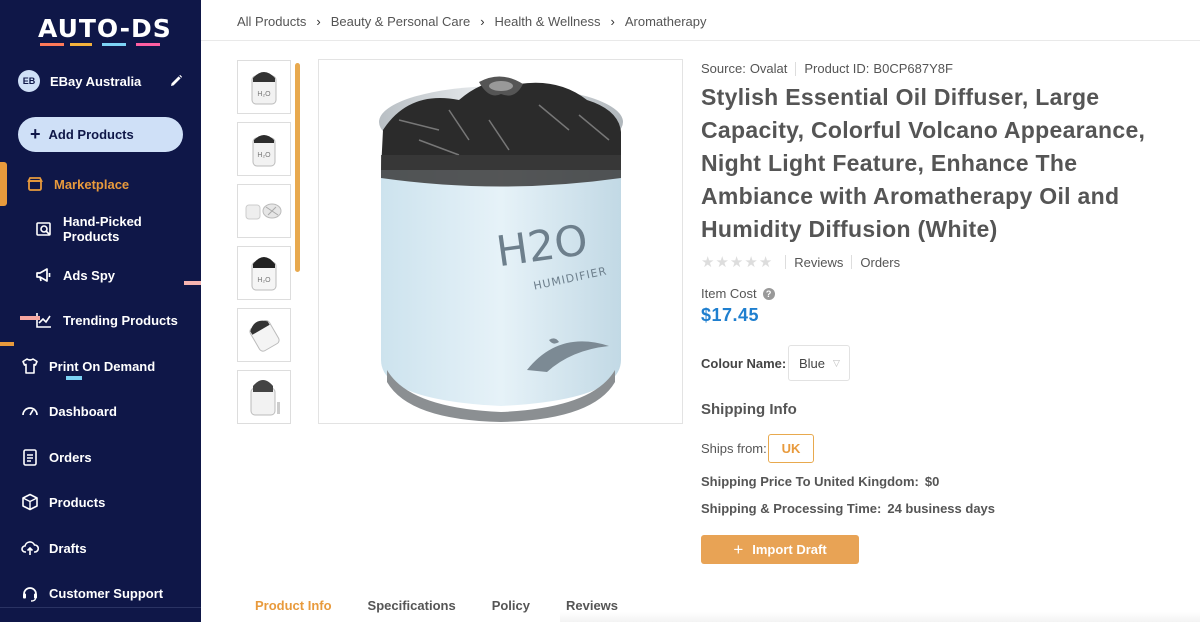 The height and width of the screenshot is (622, 1200). What do you see at coordinates (77, 502) in the screenshot?
I see `sidebar-item-label: Products` at bounding box center [77, 502].